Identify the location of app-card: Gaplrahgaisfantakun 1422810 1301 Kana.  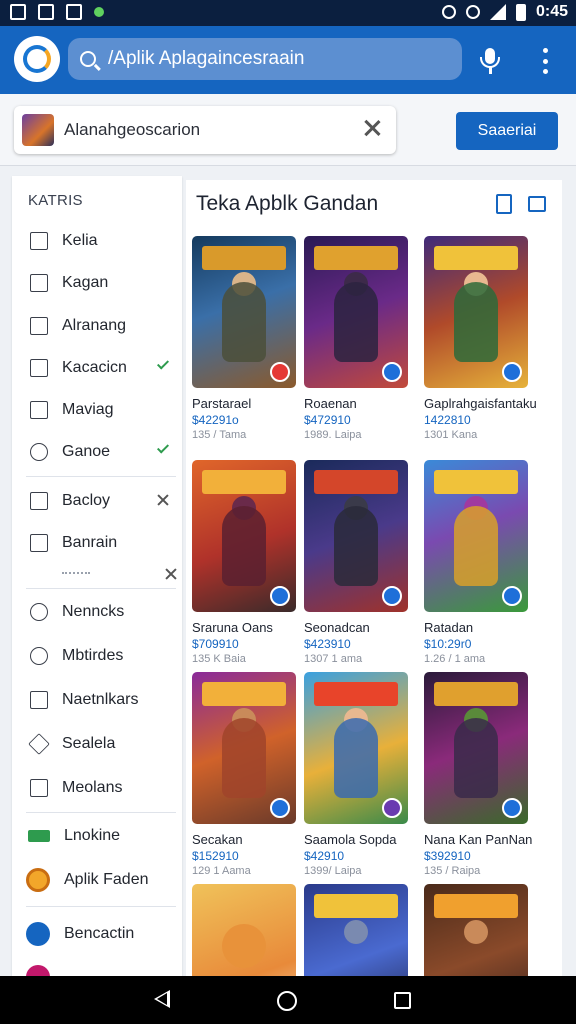
(480, 338).